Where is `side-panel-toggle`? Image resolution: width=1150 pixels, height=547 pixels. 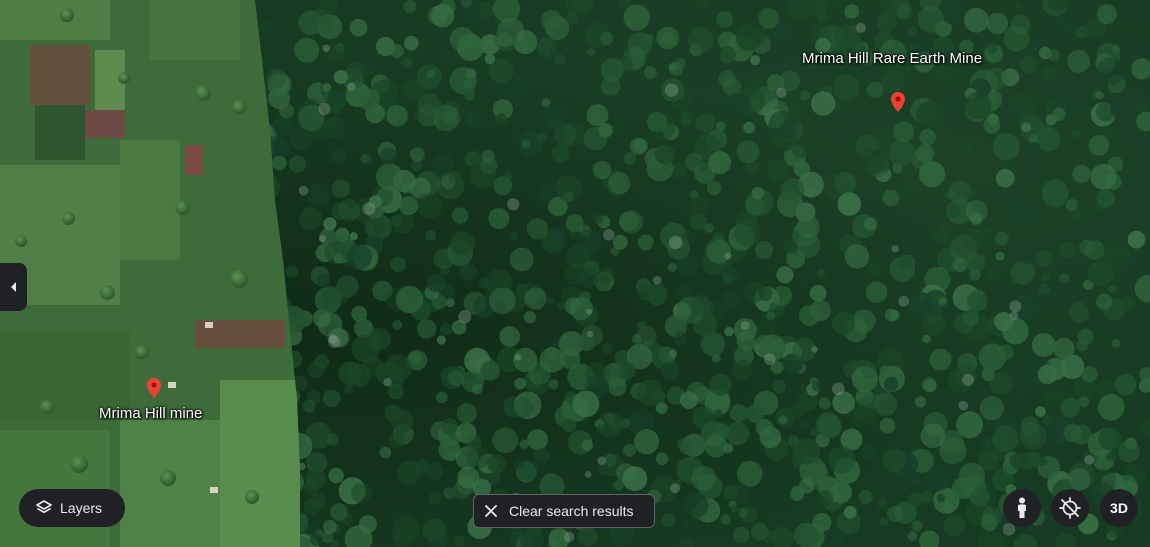 side-panel-toggle is located at coordinates (13, 287).